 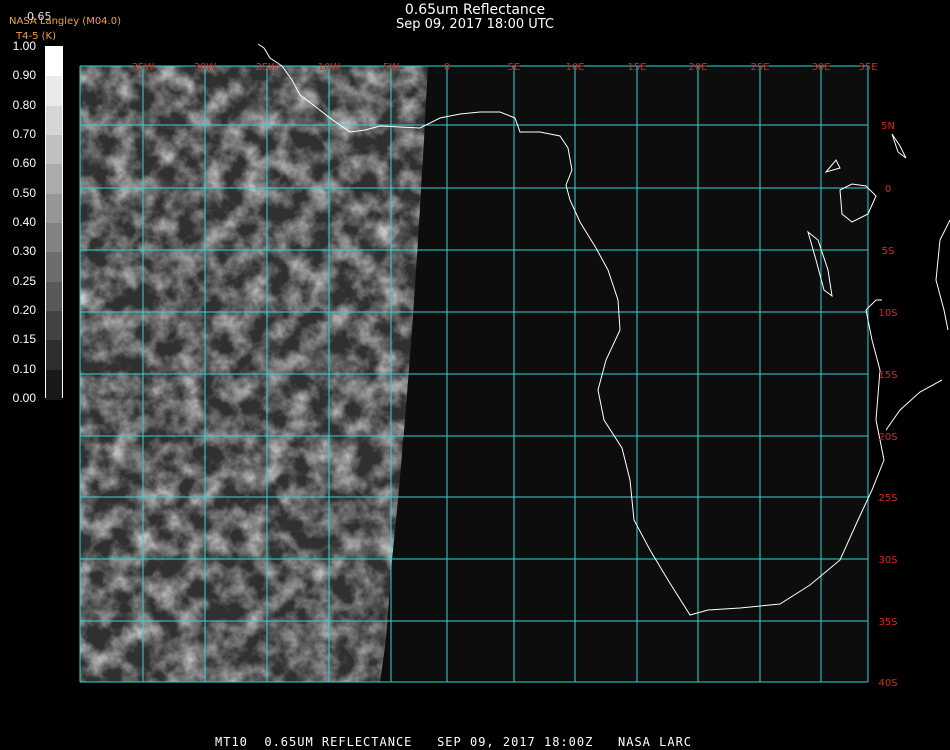 I want to click on longitude-label: 30W, so click(x=205, y=67).